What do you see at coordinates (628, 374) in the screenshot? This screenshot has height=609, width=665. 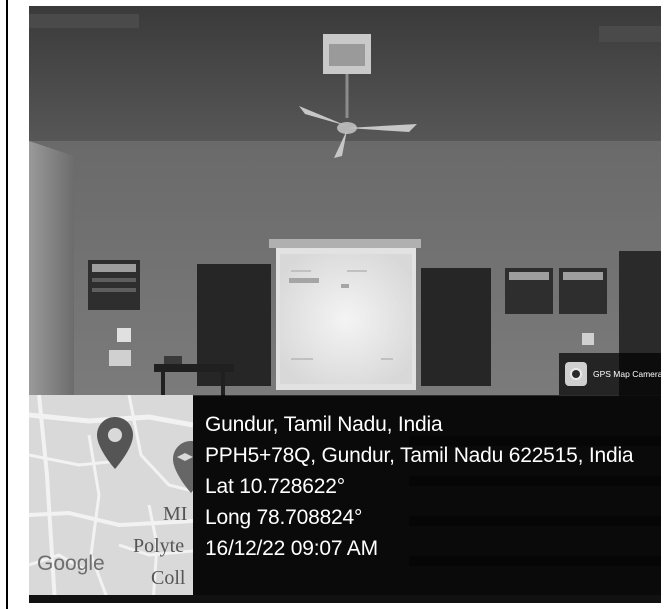 I see `gps-badge-label: GPS Map Camera` at bounding box center [628, 374].